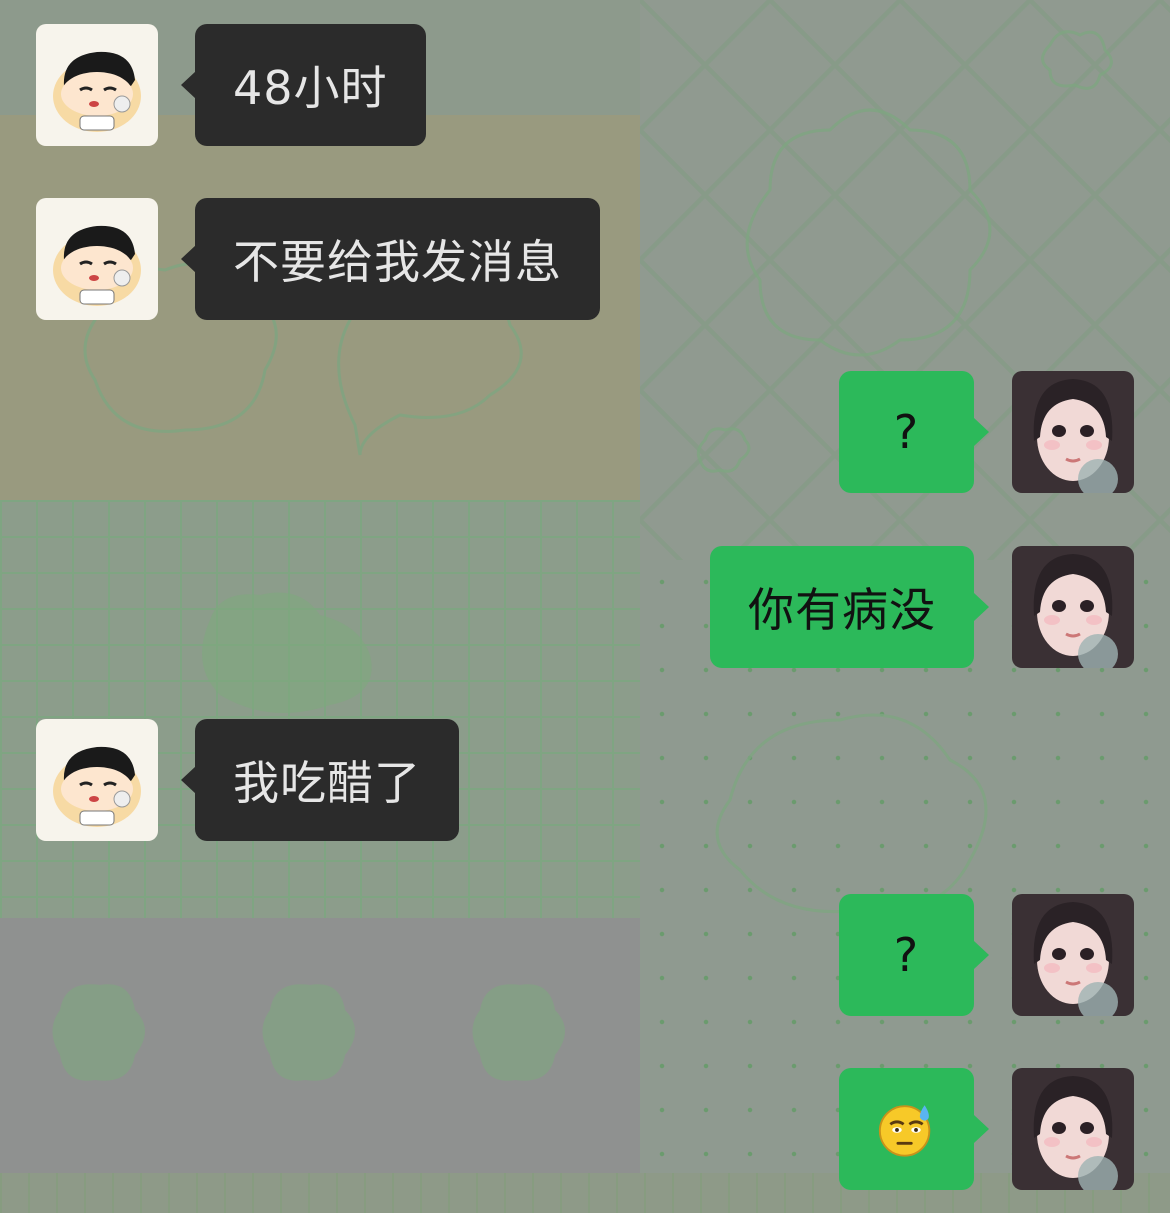  Describe the element at coordinates (310, 88) in the screenshot. I see `message-text: 48小时` at that location.